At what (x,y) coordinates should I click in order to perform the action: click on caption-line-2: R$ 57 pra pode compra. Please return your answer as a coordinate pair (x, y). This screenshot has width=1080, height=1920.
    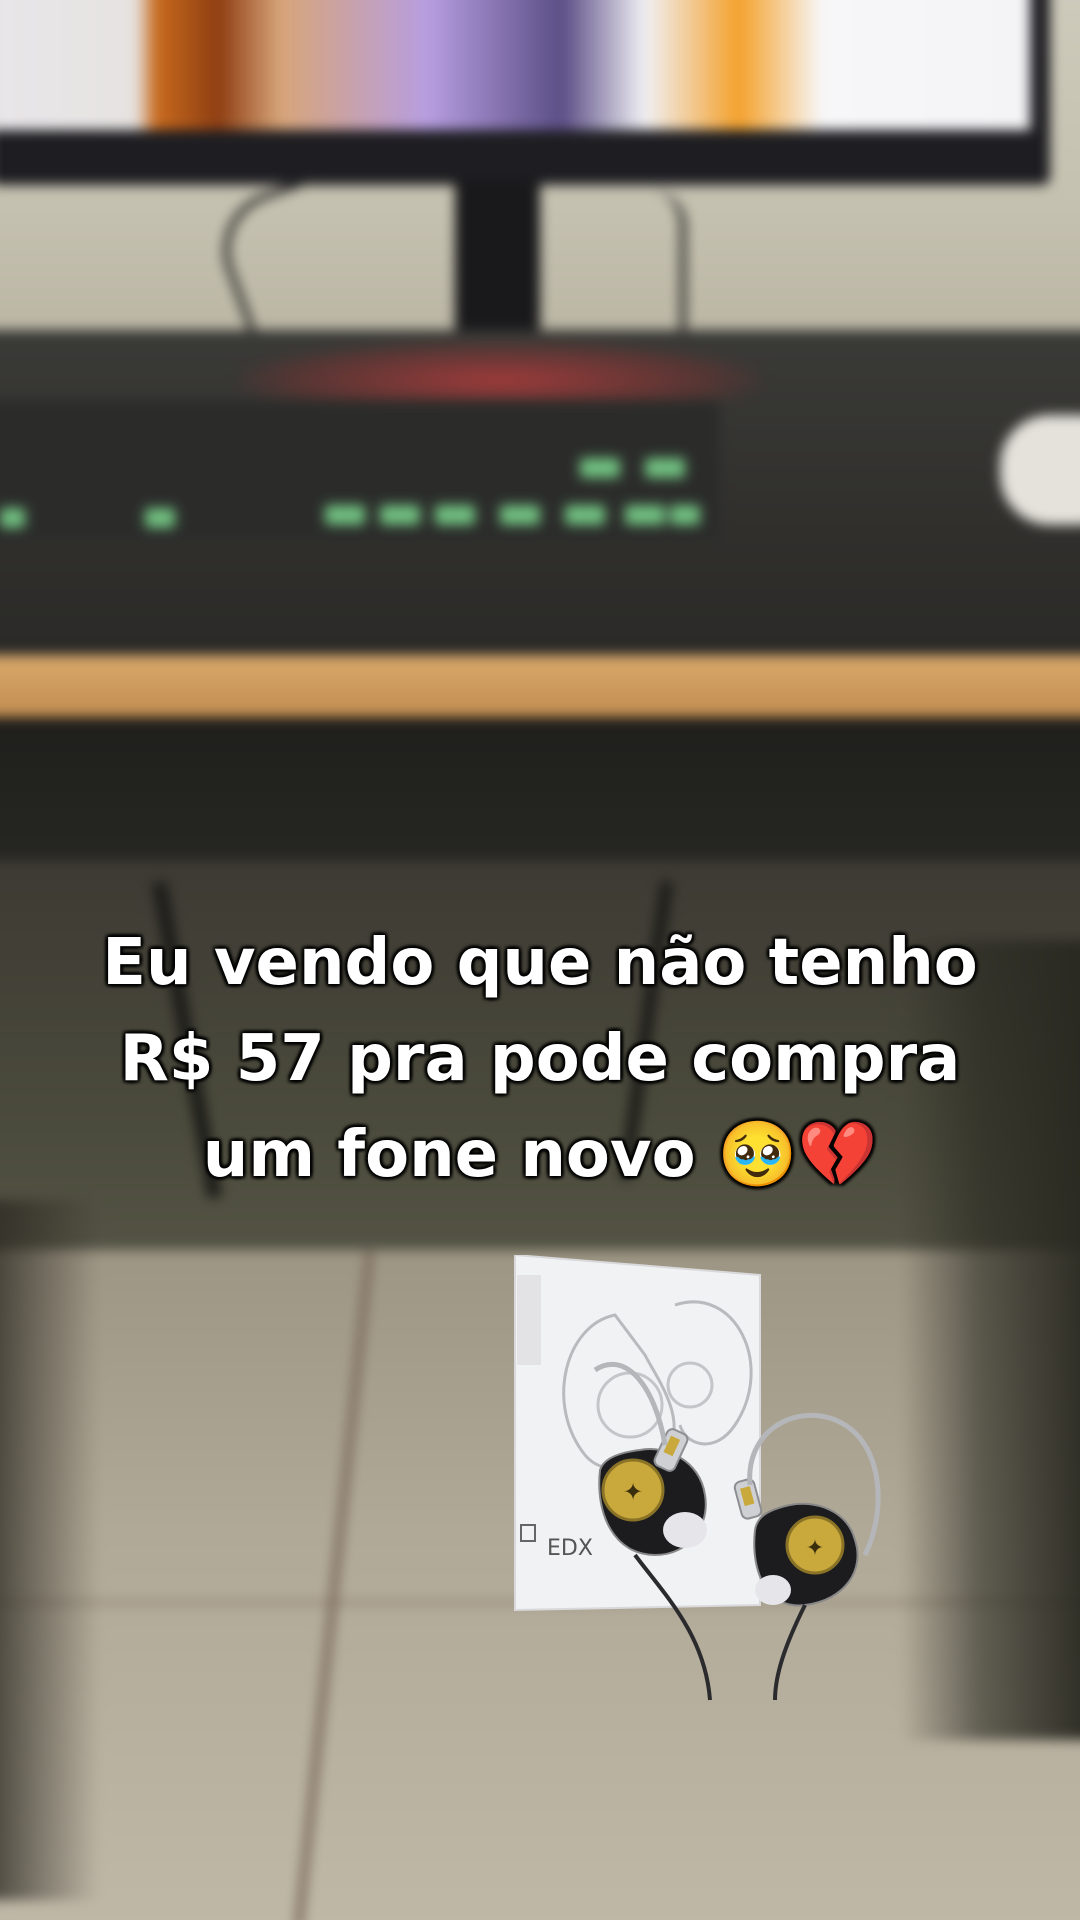
    Looking at the image, I should click on (540, 1059).